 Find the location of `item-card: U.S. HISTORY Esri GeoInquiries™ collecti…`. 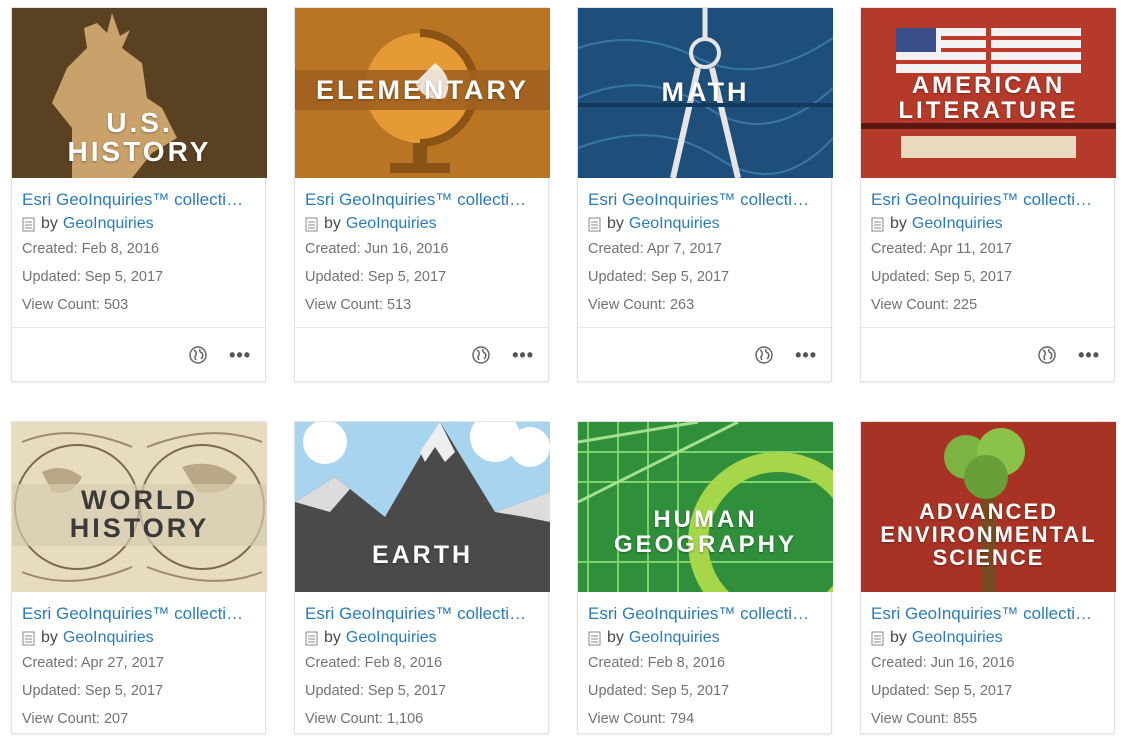

item-card: U.S. HISTORY Esri GeoInquiries™ collecti… is located at coordinates (139, 194).